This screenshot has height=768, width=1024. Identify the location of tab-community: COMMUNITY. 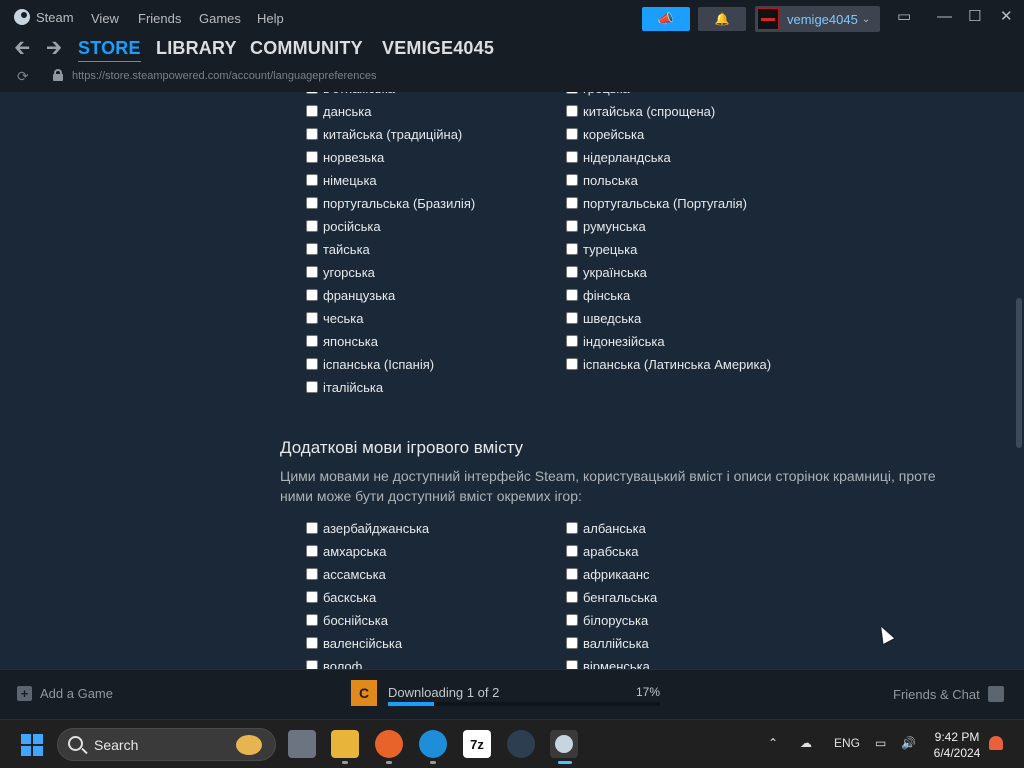
(306, 48).